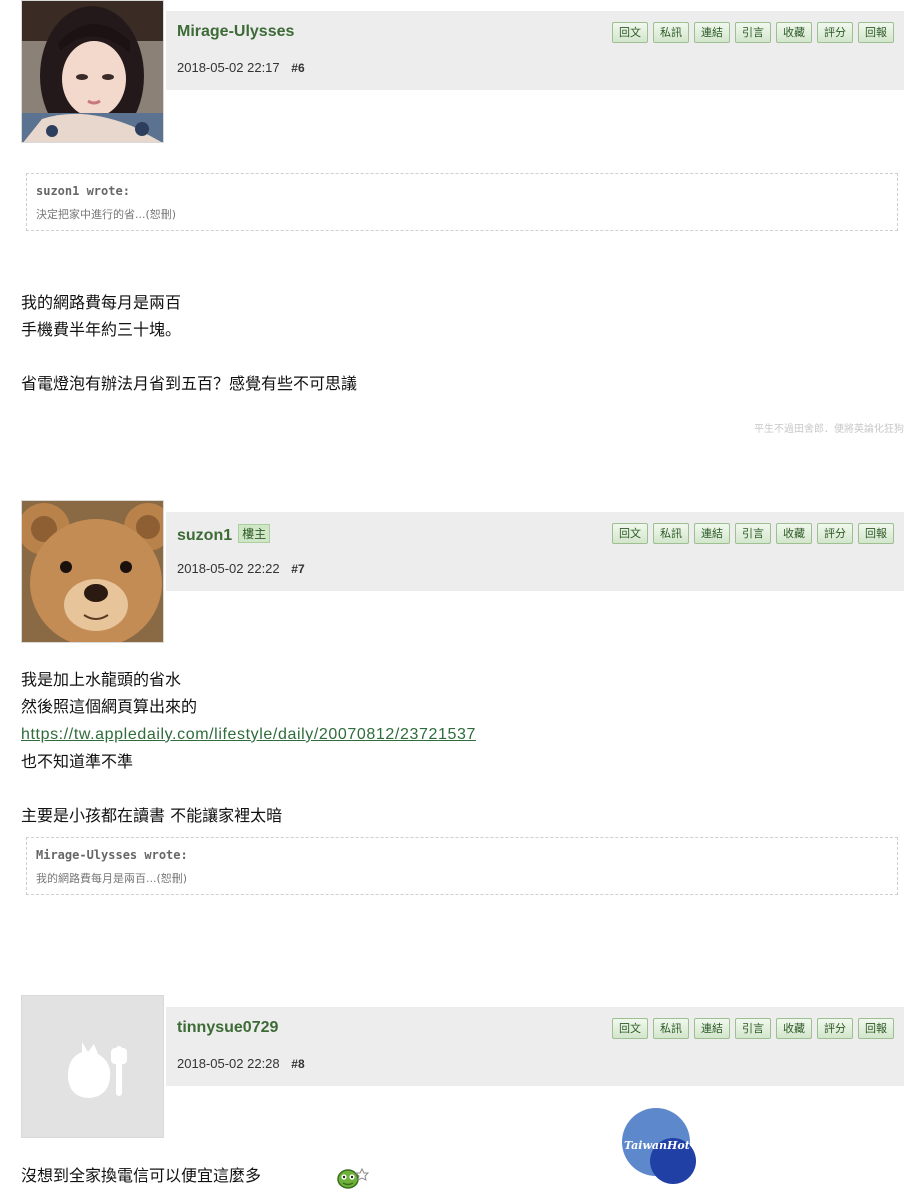 The width and height of the screenshot is (924, 1200). I want to click on quote-author: suzon1 wrote:, so click(83, 191).